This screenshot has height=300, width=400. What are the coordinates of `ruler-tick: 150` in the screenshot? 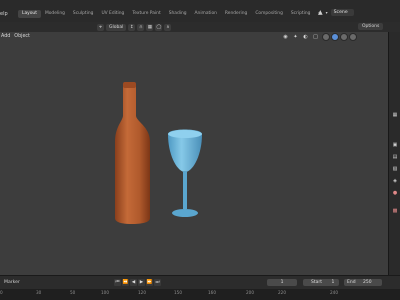 It's located at (178, 292).